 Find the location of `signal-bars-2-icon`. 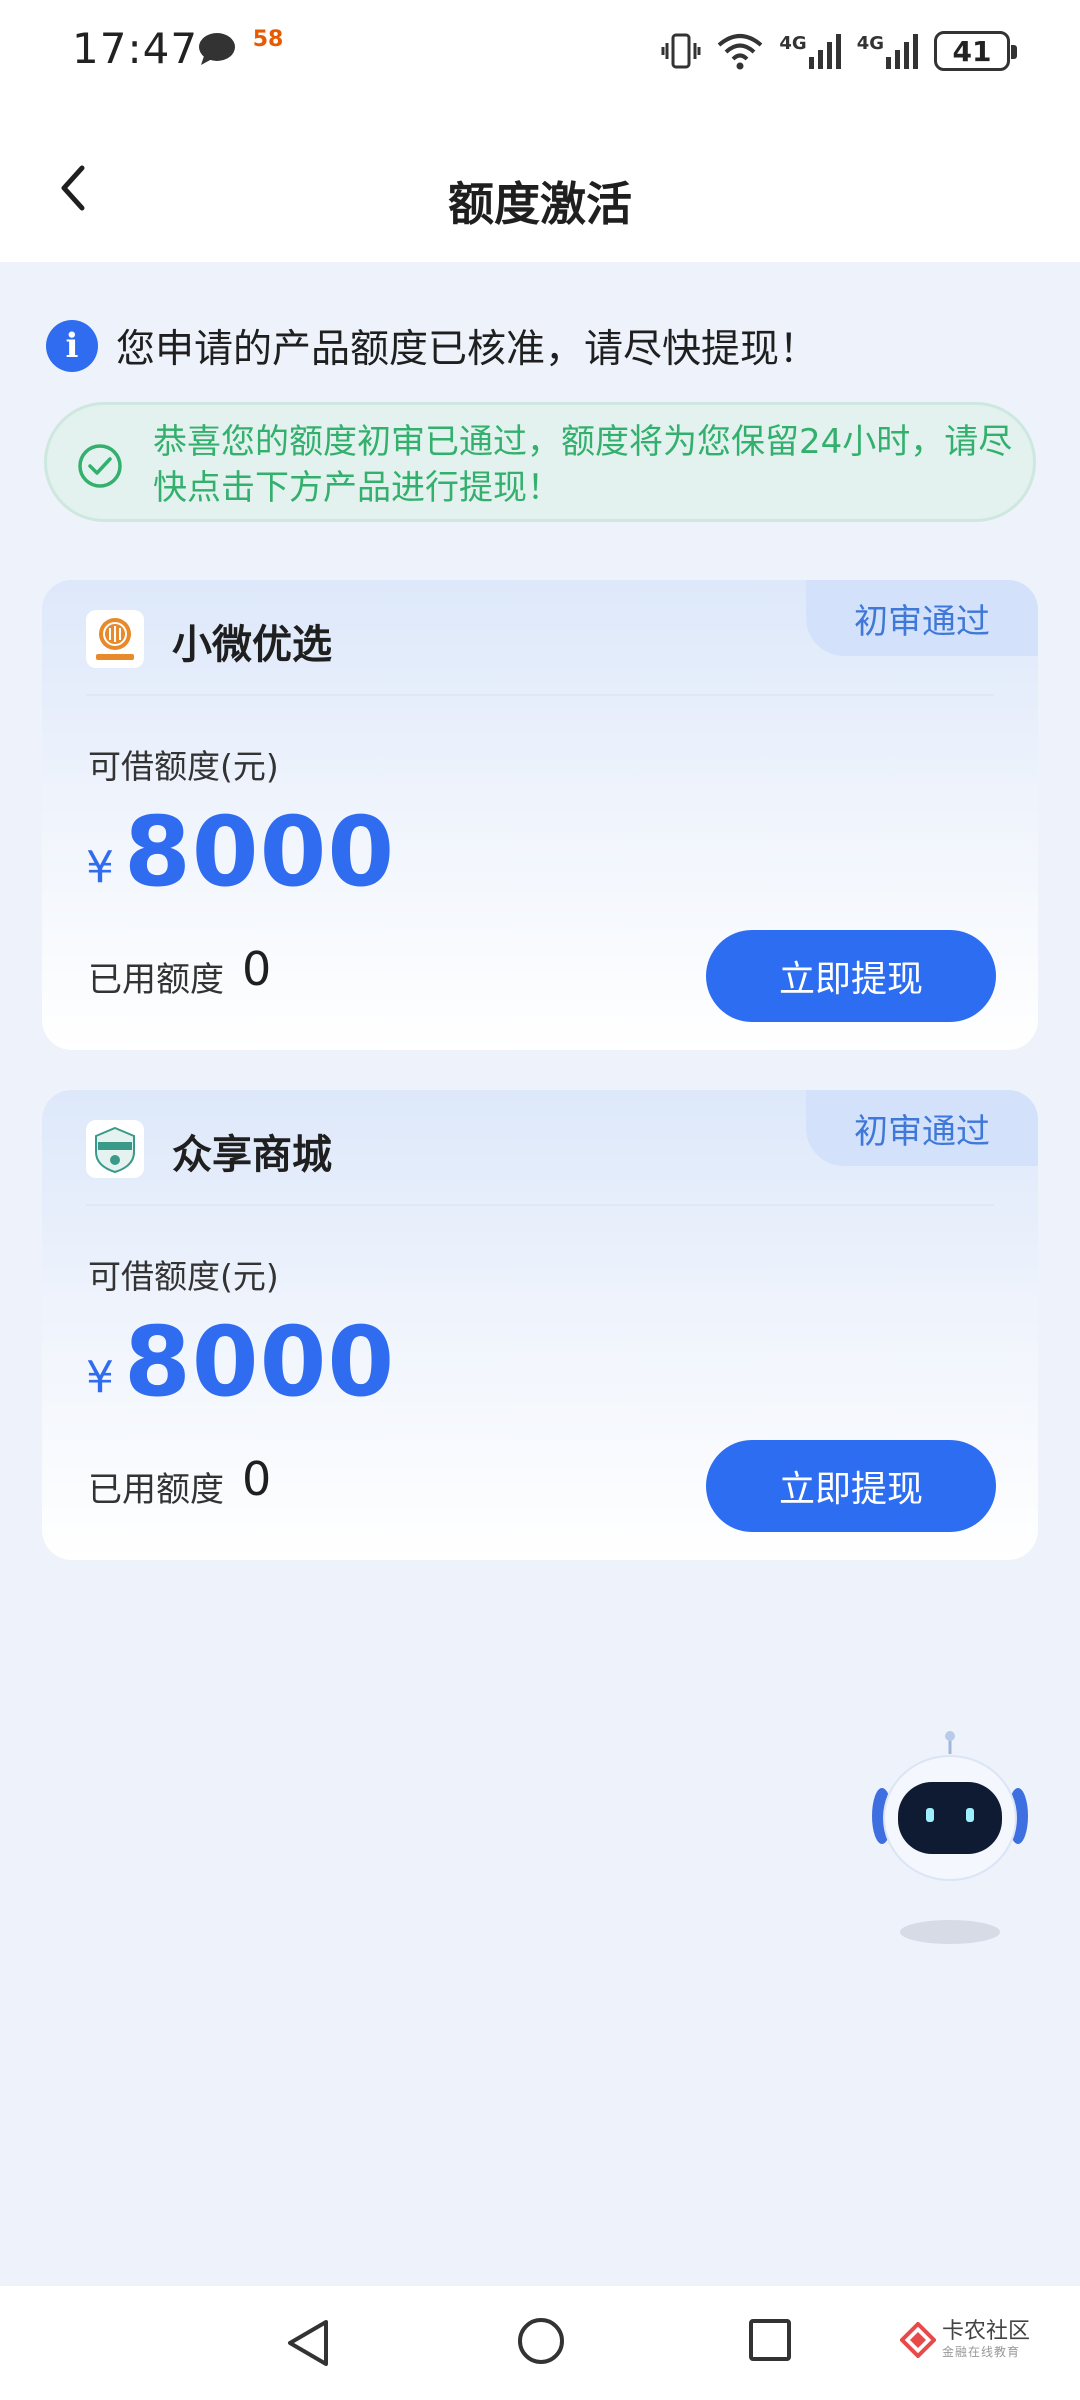

signal-bars-2-icon is located at coordinates (902, 51).